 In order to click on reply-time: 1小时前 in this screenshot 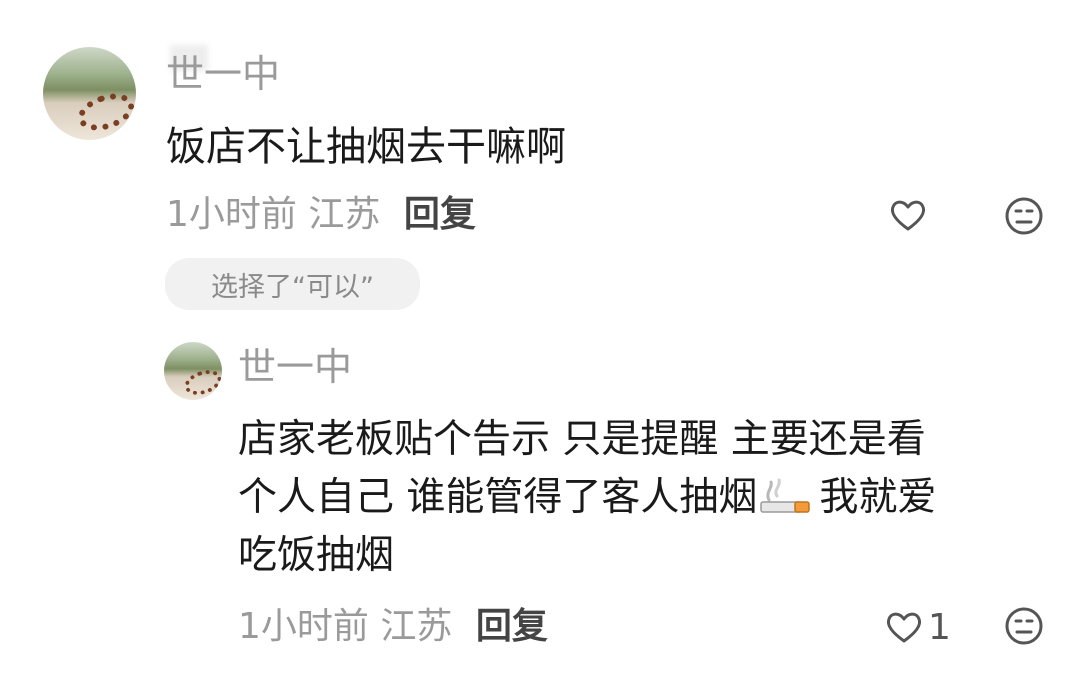, I will do `click(303, 626)`.